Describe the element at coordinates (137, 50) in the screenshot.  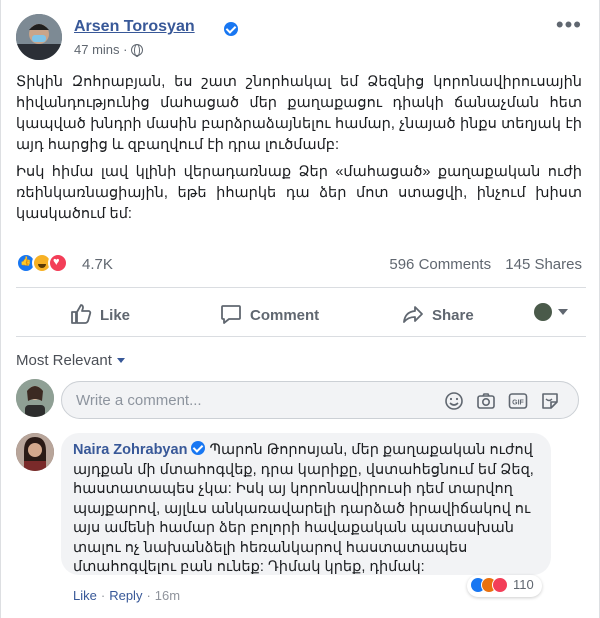
I see `globe-icon` at that location.